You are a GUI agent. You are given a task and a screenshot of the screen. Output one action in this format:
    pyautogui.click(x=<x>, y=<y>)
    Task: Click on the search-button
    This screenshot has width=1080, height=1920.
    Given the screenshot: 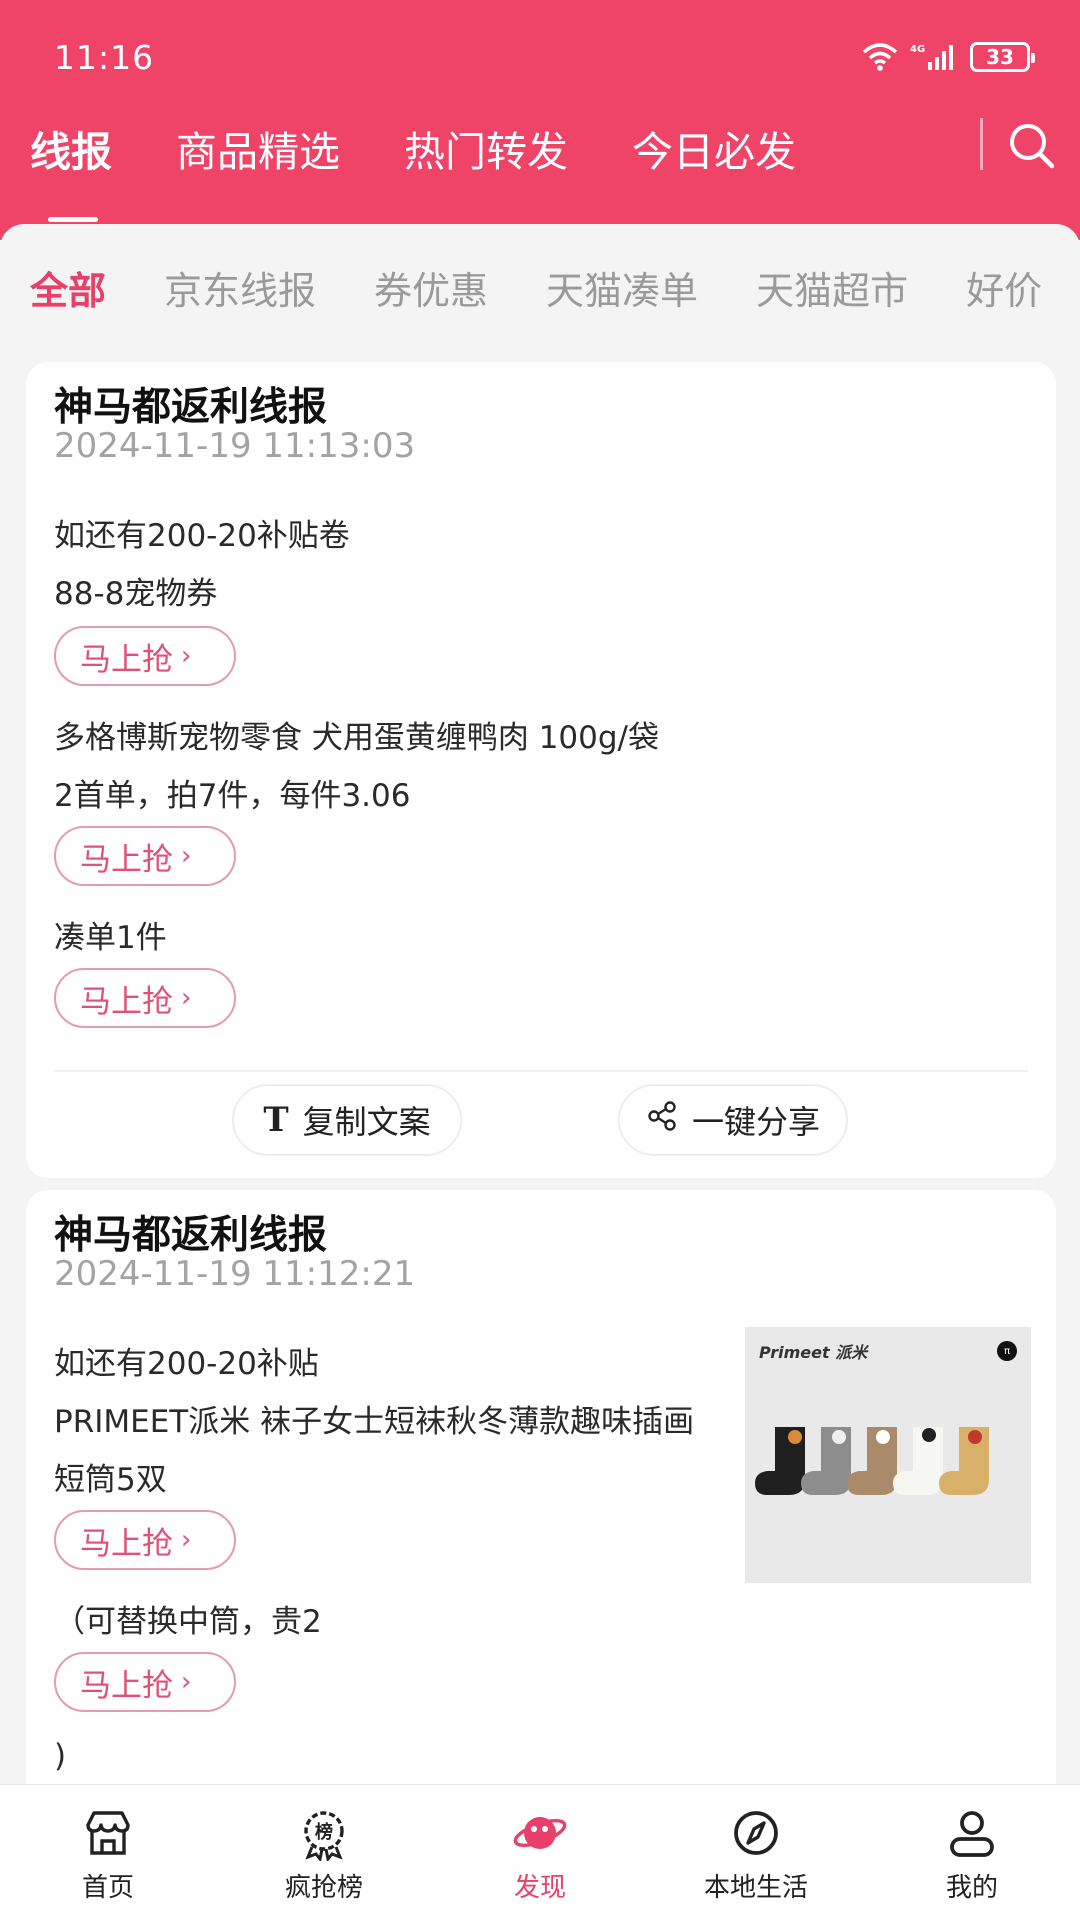 What is the action you would take?
    pyautogui.click(x=1032, y=146)
    